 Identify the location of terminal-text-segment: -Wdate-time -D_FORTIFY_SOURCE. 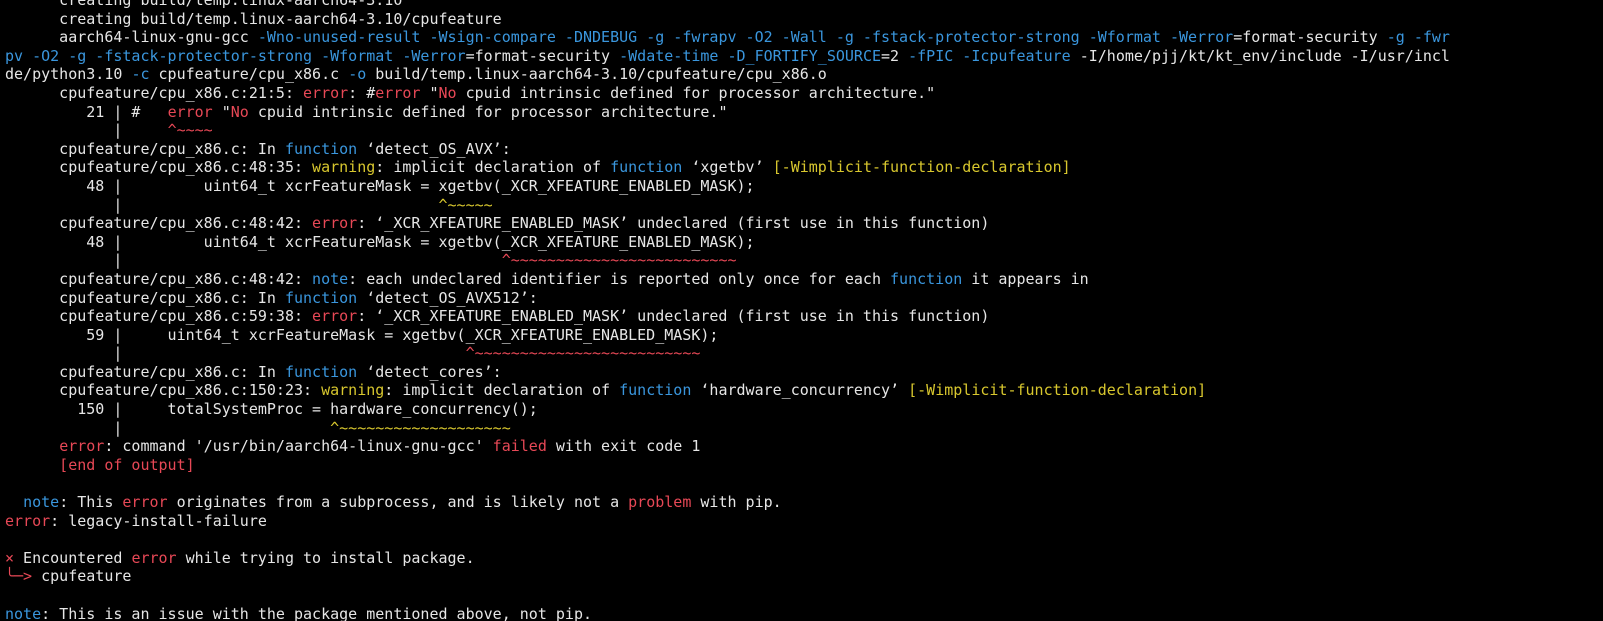
(750, 55).